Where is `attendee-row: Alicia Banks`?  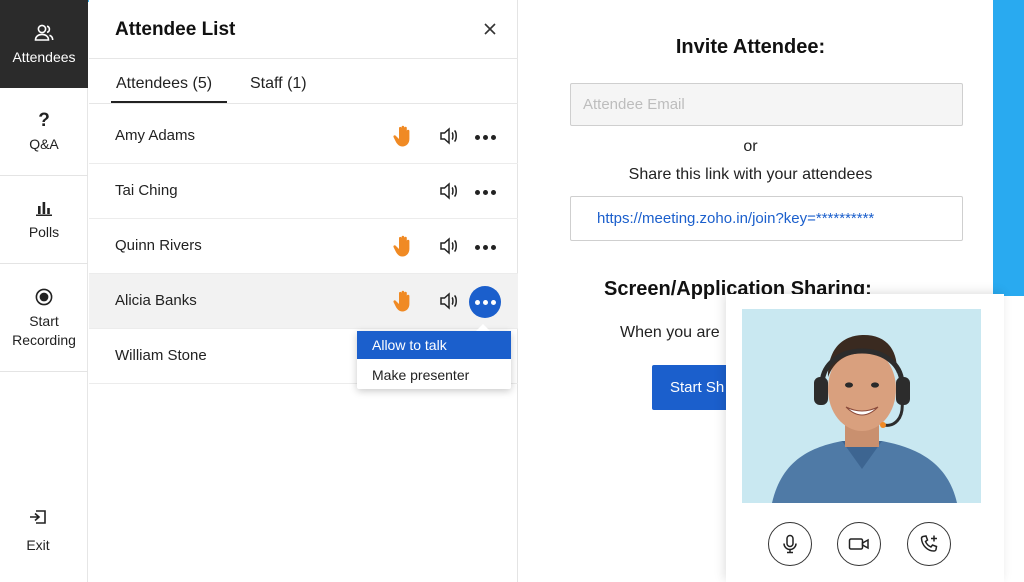
attendee-row: Alicia Banks is located at coordinates (303, 301).